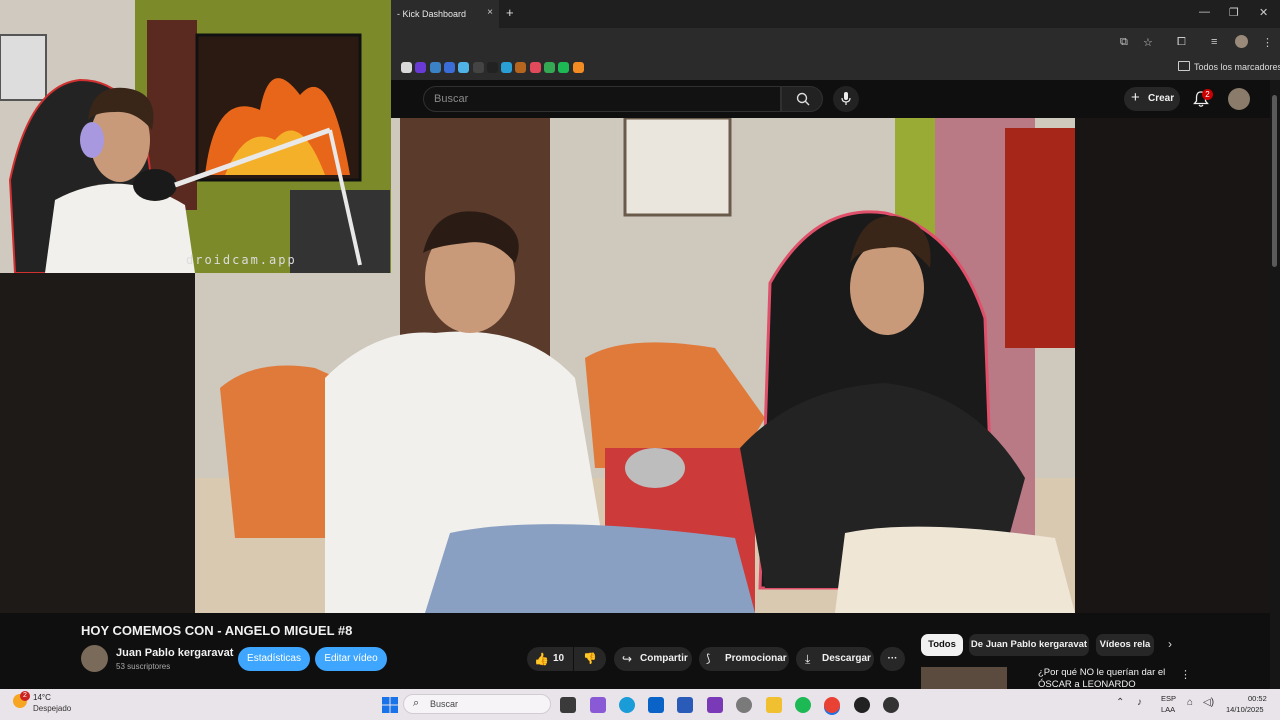  I want to click on outlook-icon, so click(656, 705).